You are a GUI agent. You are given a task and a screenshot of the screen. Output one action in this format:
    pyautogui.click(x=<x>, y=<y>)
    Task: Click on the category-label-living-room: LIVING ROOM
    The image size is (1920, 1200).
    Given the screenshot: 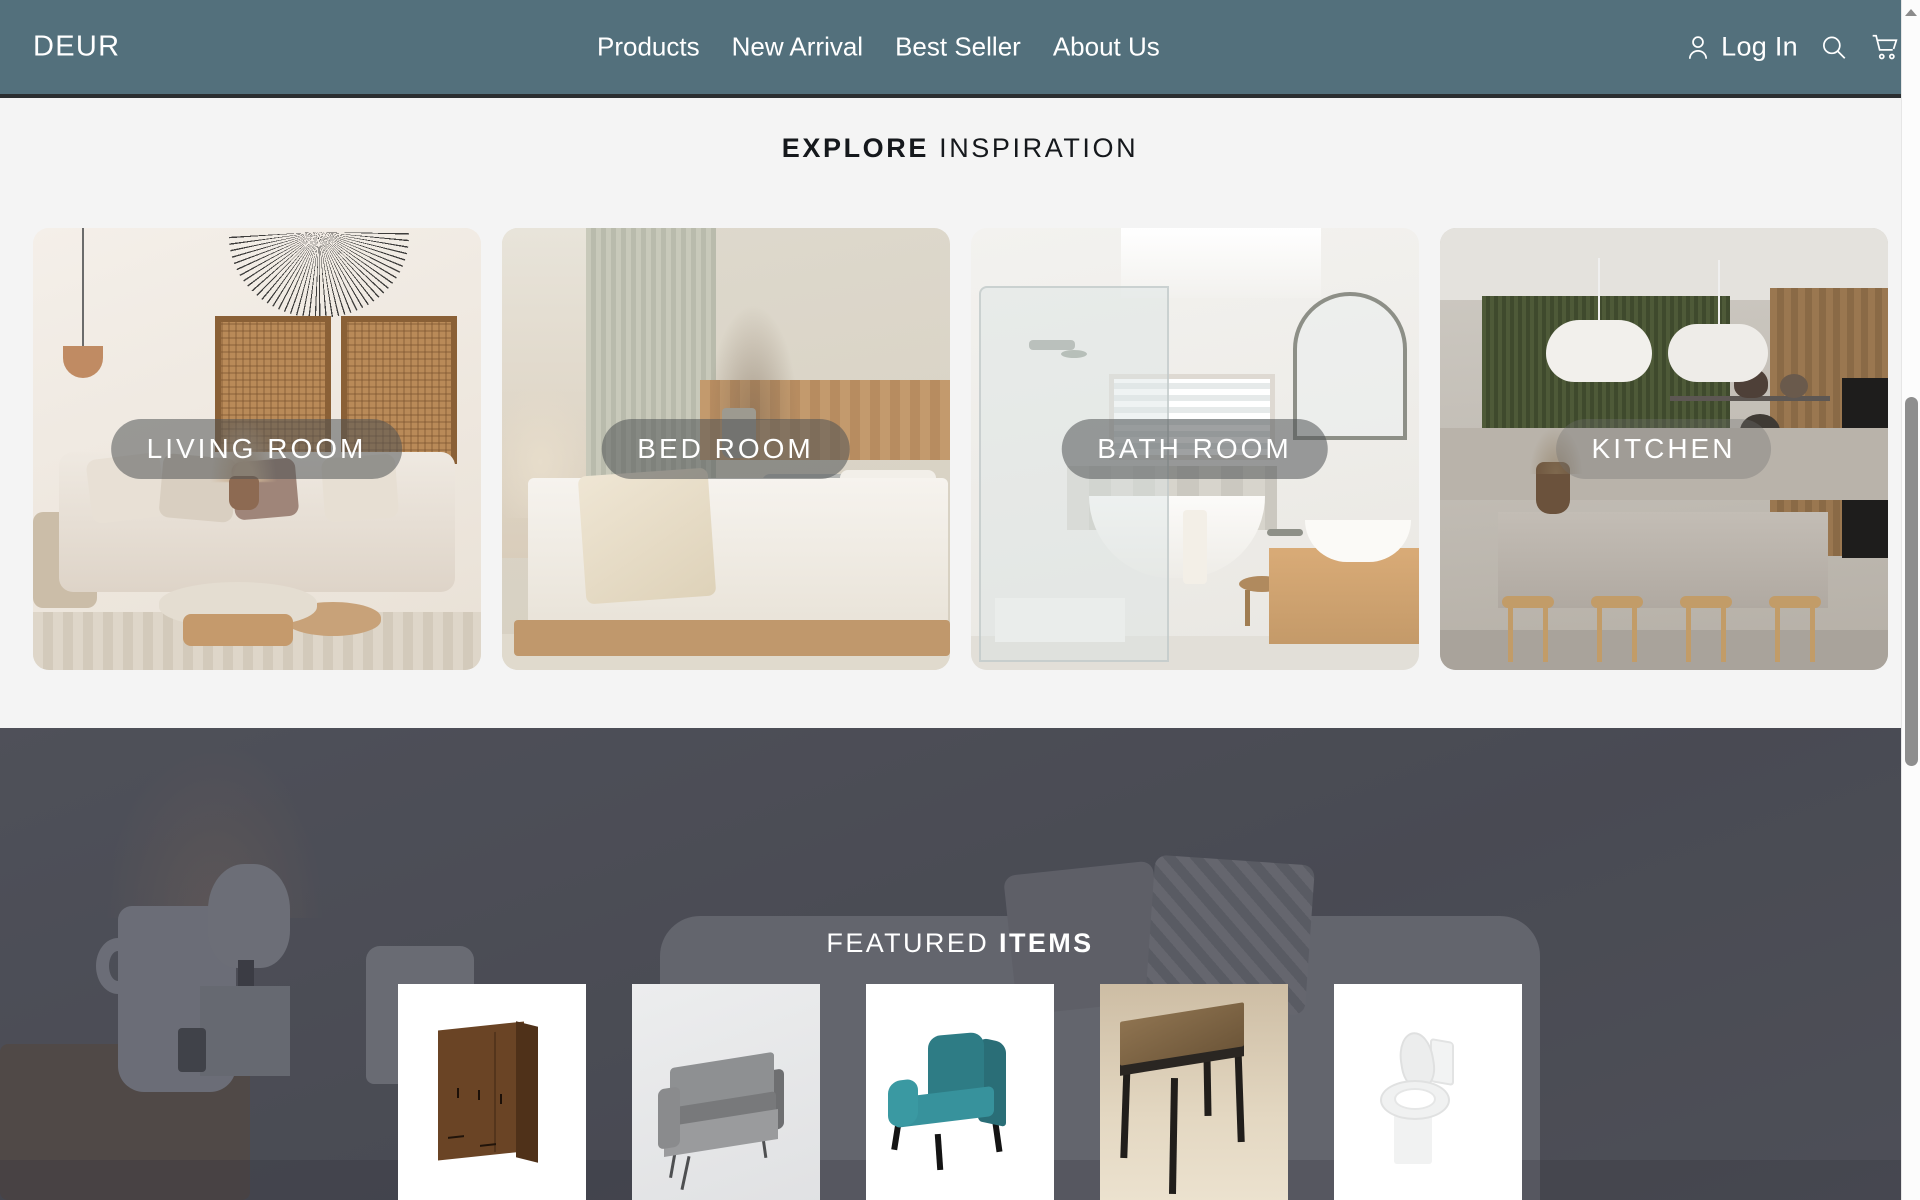 What is the action you would take?
    pyautogui.click(x=256, y=449)
    